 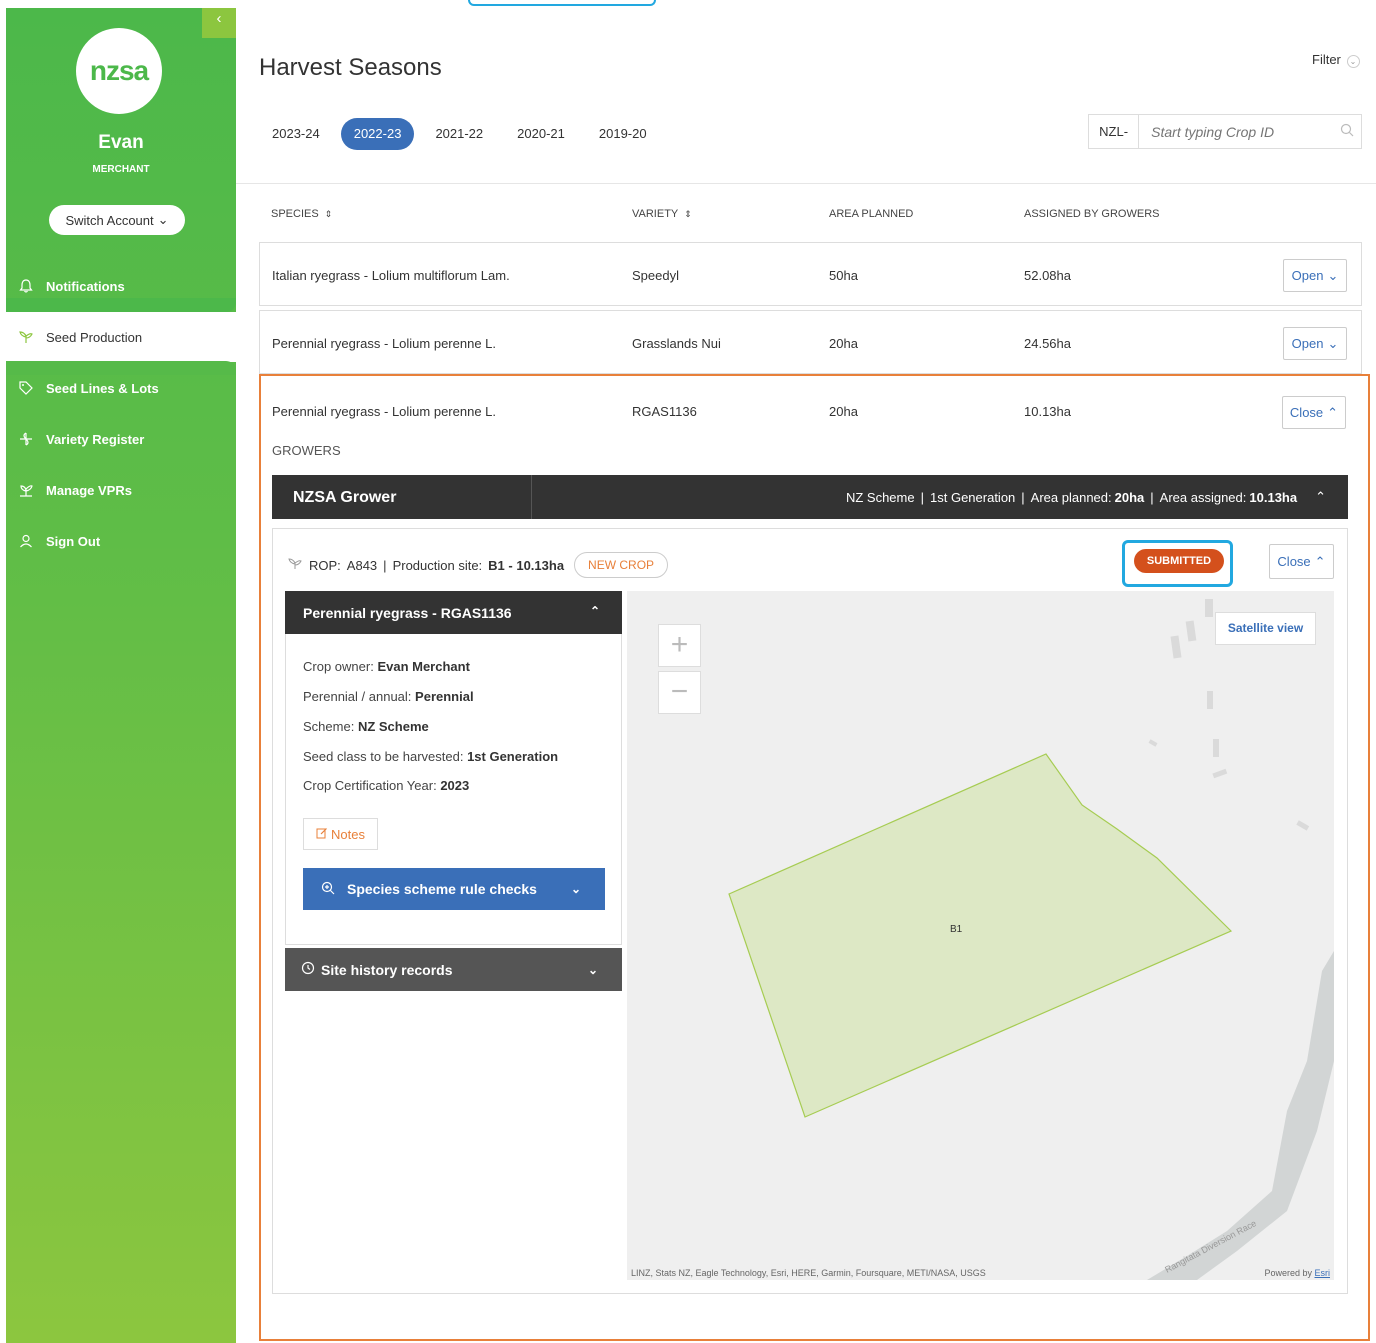 I want to click on search-input, so click(x=1236, y=131).